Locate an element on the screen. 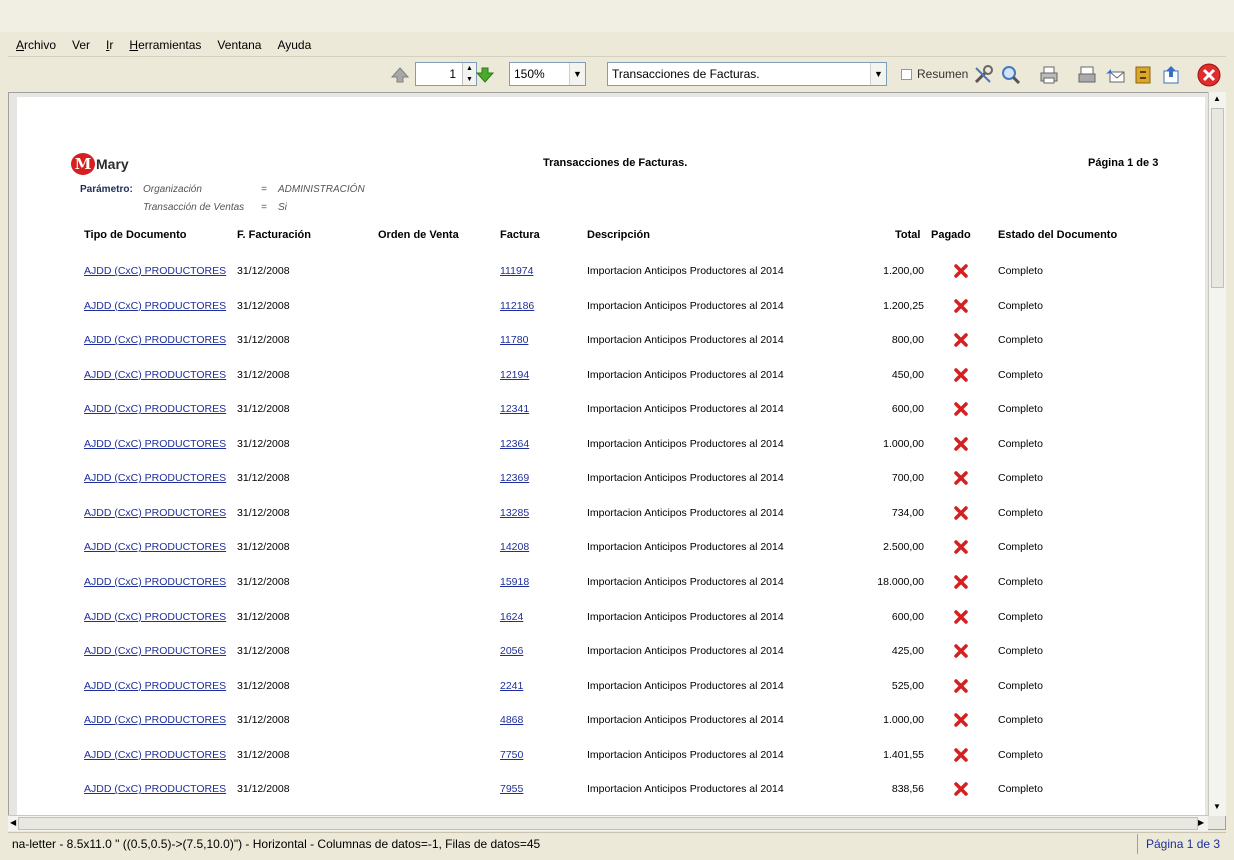  col-header-total: Total is located at coordinates (908, 235).